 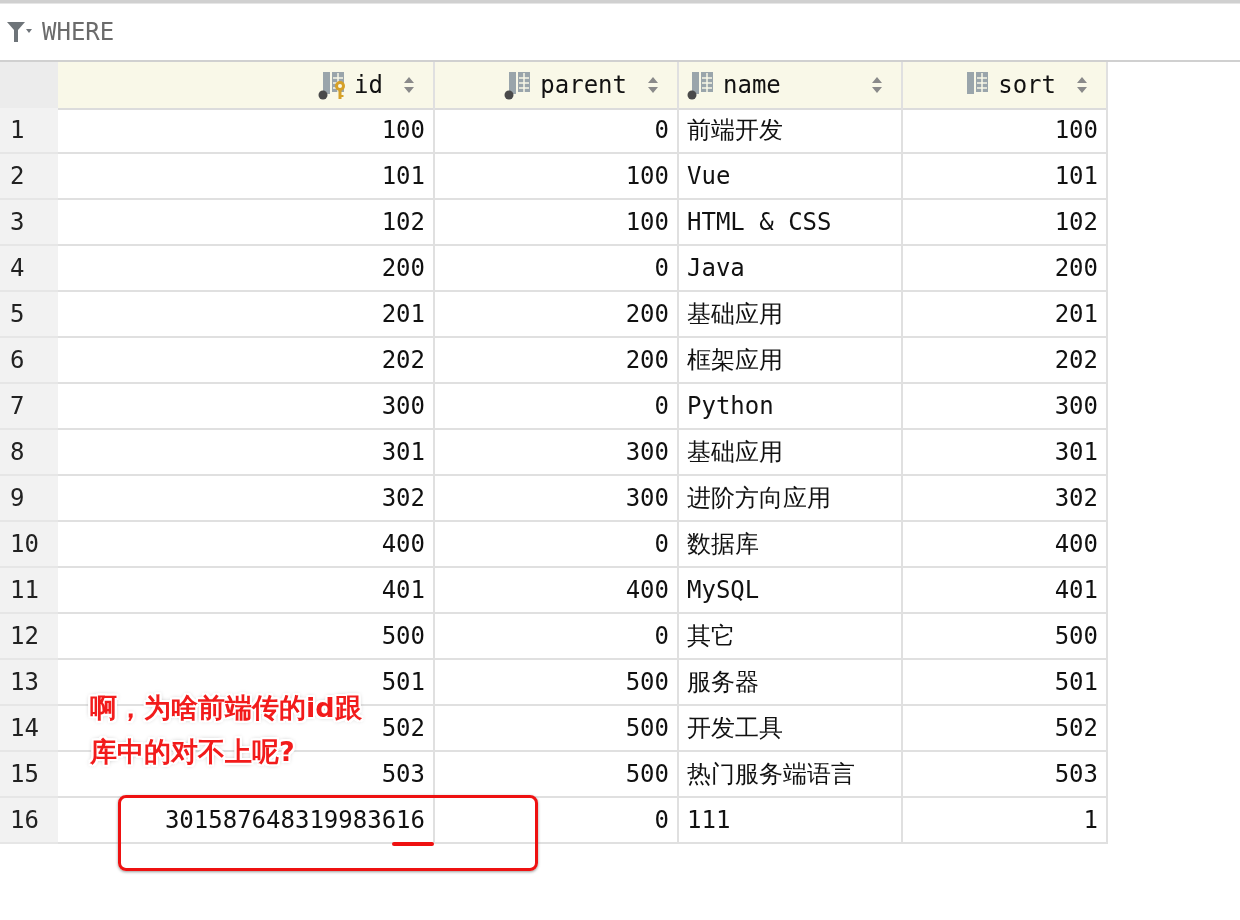 I want to click on underline-mark, so click(x=413, y=844).